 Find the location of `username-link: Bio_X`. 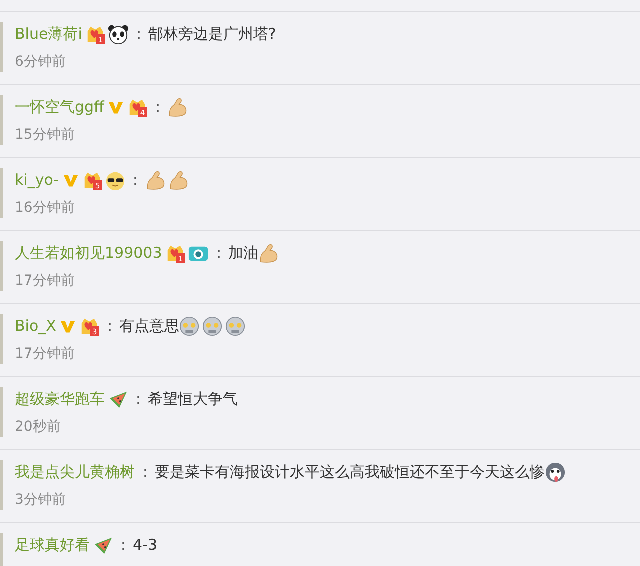

username-link: Bio_X is located at coordinates (35, 326).